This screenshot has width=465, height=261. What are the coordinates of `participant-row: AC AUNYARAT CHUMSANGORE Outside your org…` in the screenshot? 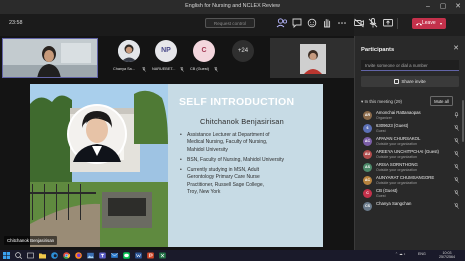 It's located at (409, 180).